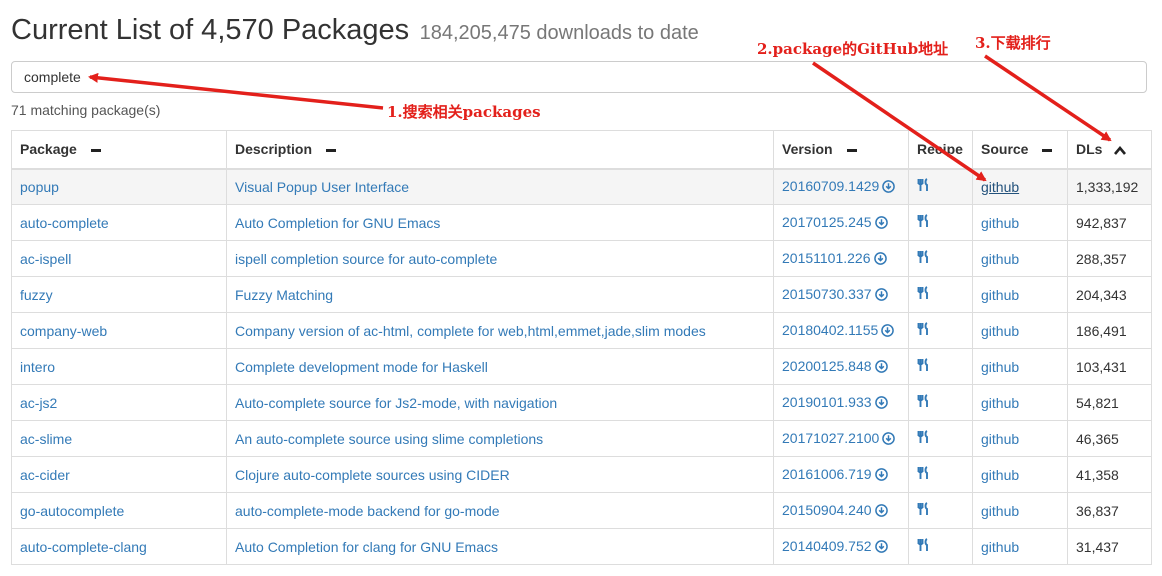 Image resolution: width=1162 pixels, height=576 pixels. What do you see at coordinates (841, 402) in the screenshot?
I see `version-cell: 20190101.933` at bounding box center [841, 402].